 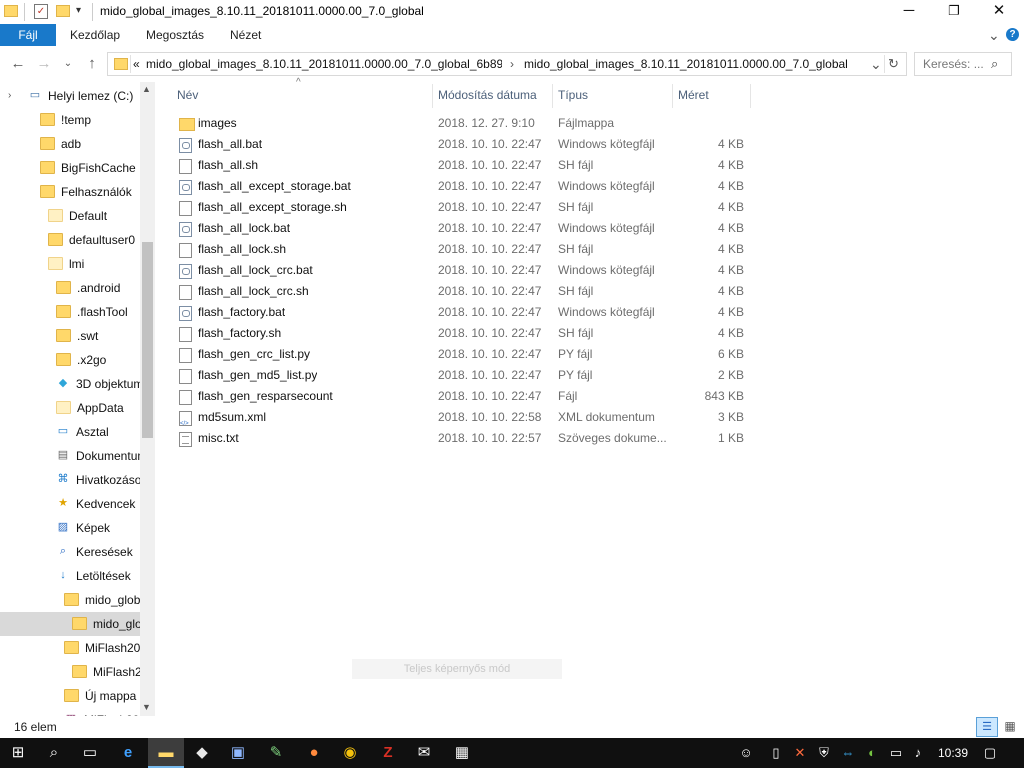 I want to click on firefox-icon: ●, so click(x=314, y=753).